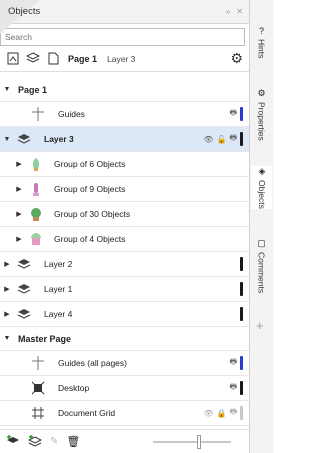 This screenshot has width=320, height=453. What do you see at coordinates (192, 441) in the screenshot?
I see `zoom-slider` at bounding box center [192, 441].